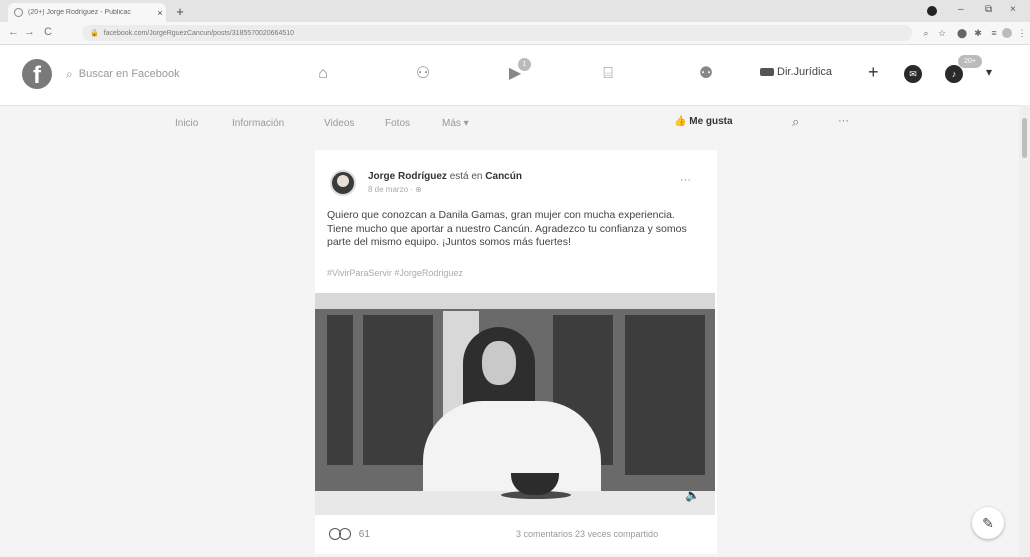 The width and height of the screenshot is (1030, 557). What do you see at coordinates (970, 61) in the screenshot?
I see `notifications-badge: 20+` at bounding box center [970, 61].